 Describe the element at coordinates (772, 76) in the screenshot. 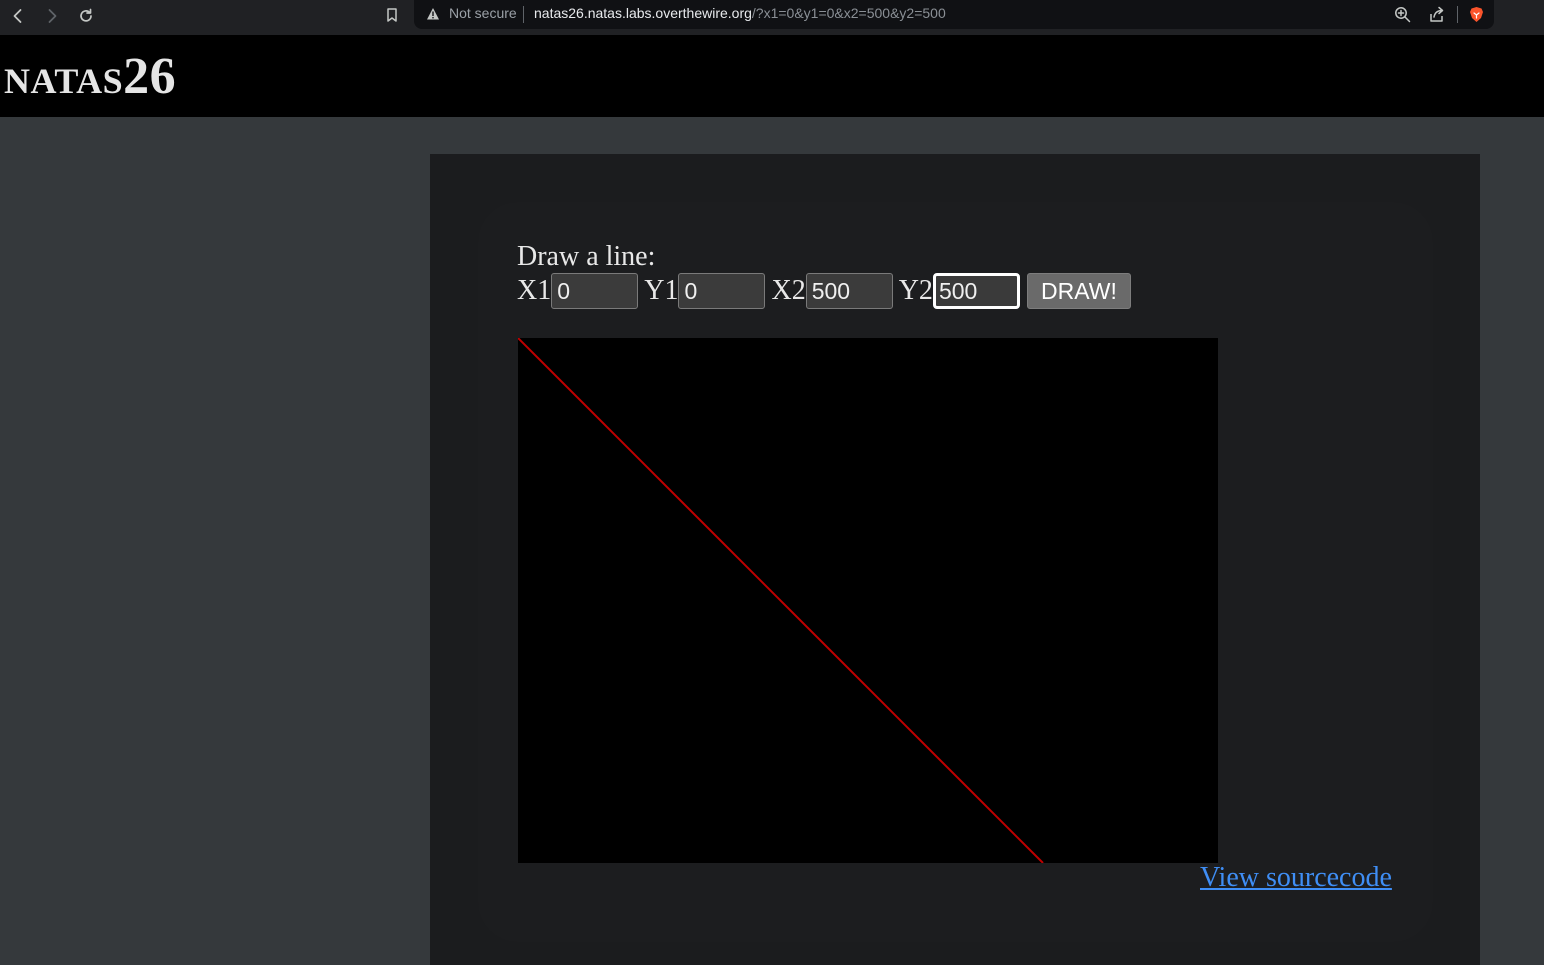

I see `site-header: natas26` at that location.